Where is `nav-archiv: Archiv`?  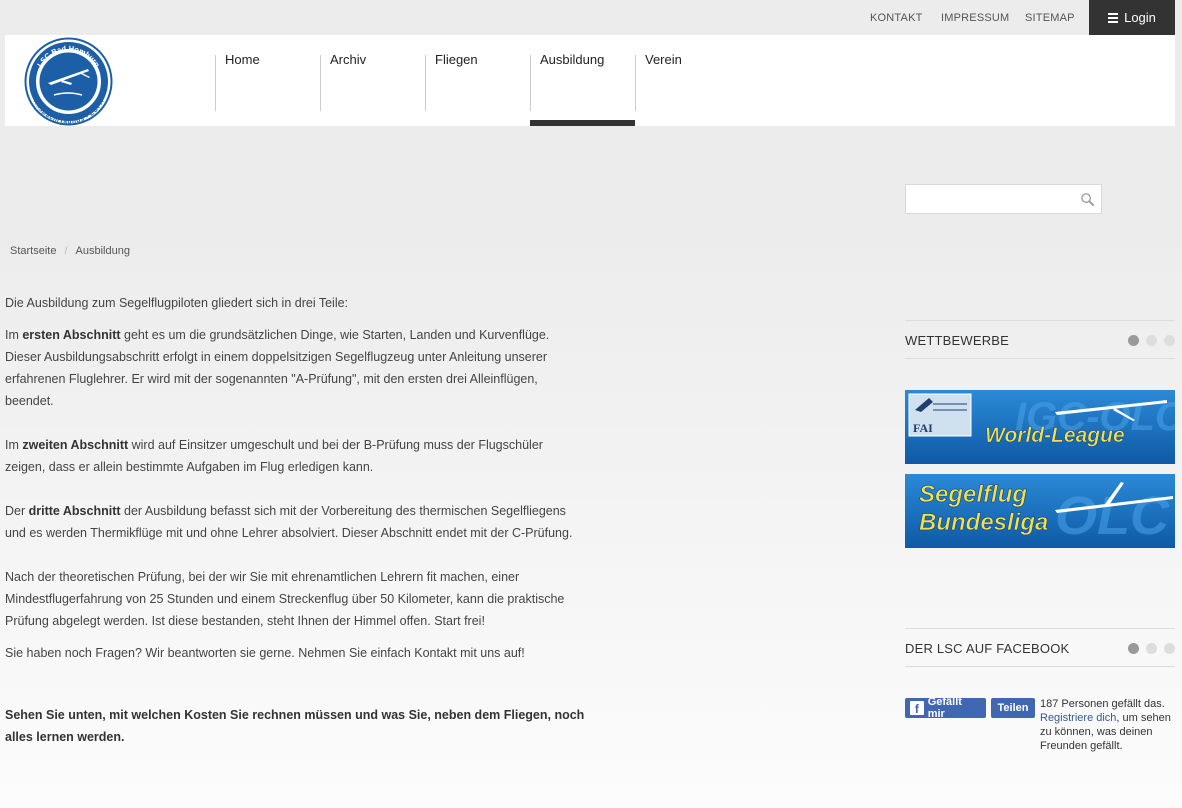
nav-archiv: Archiv is located at coordinates (372, 81).